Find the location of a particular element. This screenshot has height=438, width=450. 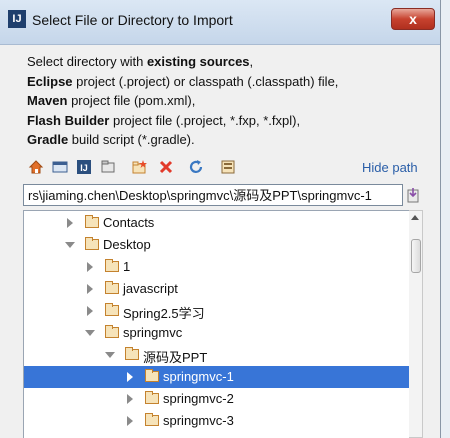

svg-text: IJ is located at coordinates (84, 168).